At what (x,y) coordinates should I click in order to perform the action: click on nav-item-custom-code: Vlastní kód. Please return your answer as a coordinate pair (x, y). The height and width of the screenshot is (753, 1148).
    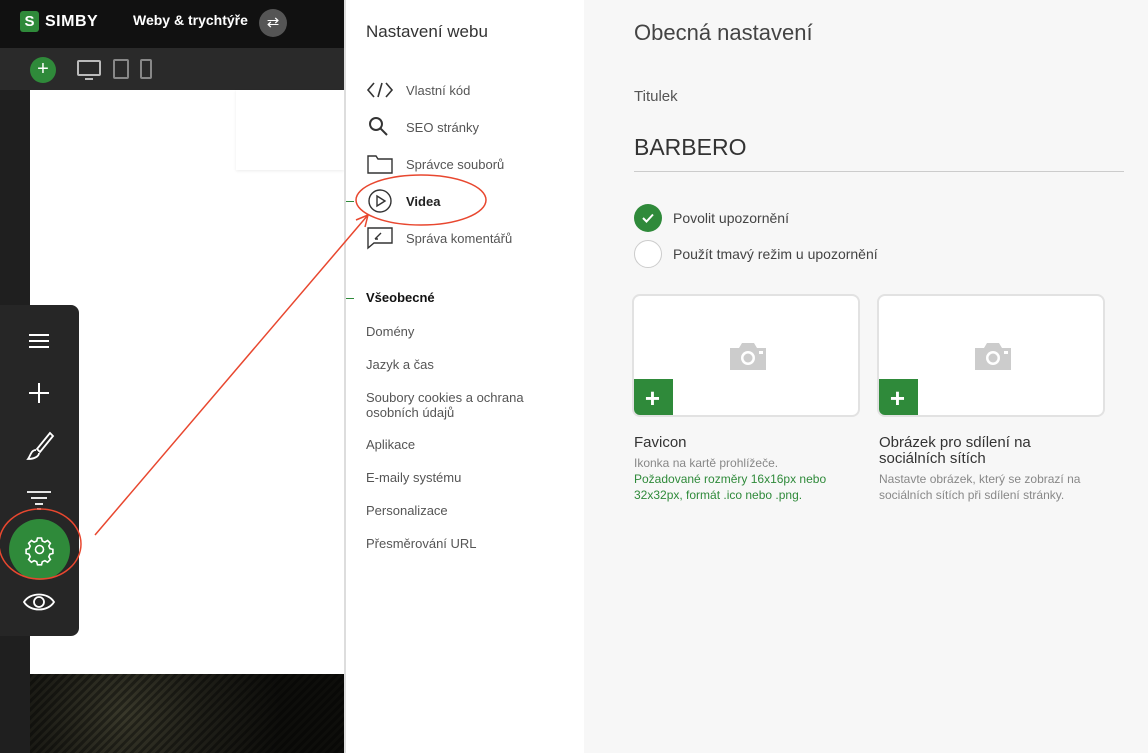
    Looking at the image, I should click on (418, 90).